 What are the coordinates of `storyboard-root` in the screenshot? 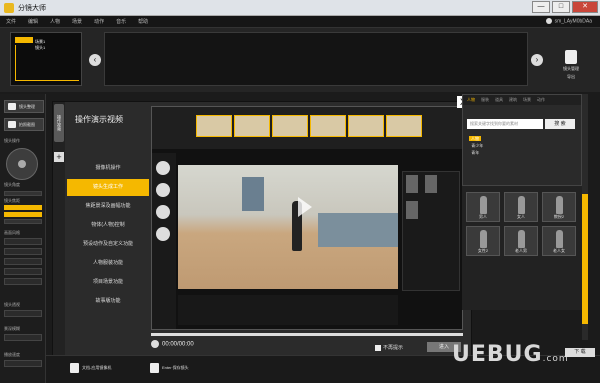 It's located at (24, 40).